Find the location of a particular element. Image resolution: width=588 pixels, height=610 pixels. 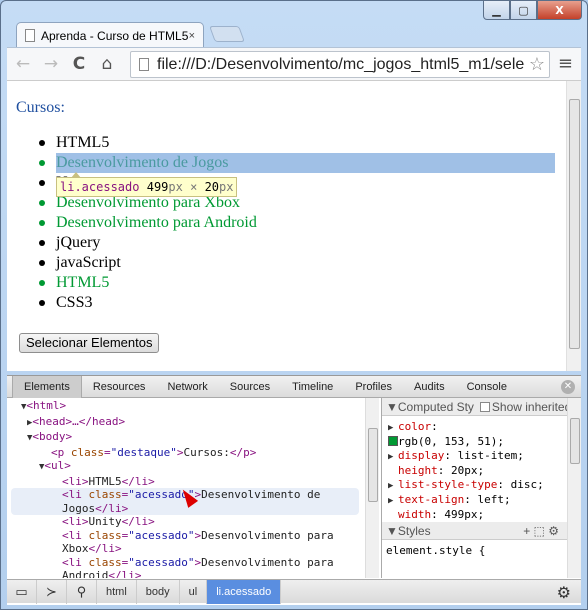

browser-tab: Aprenda - Curso de HTML5 × is located at coordinates (110, 35).